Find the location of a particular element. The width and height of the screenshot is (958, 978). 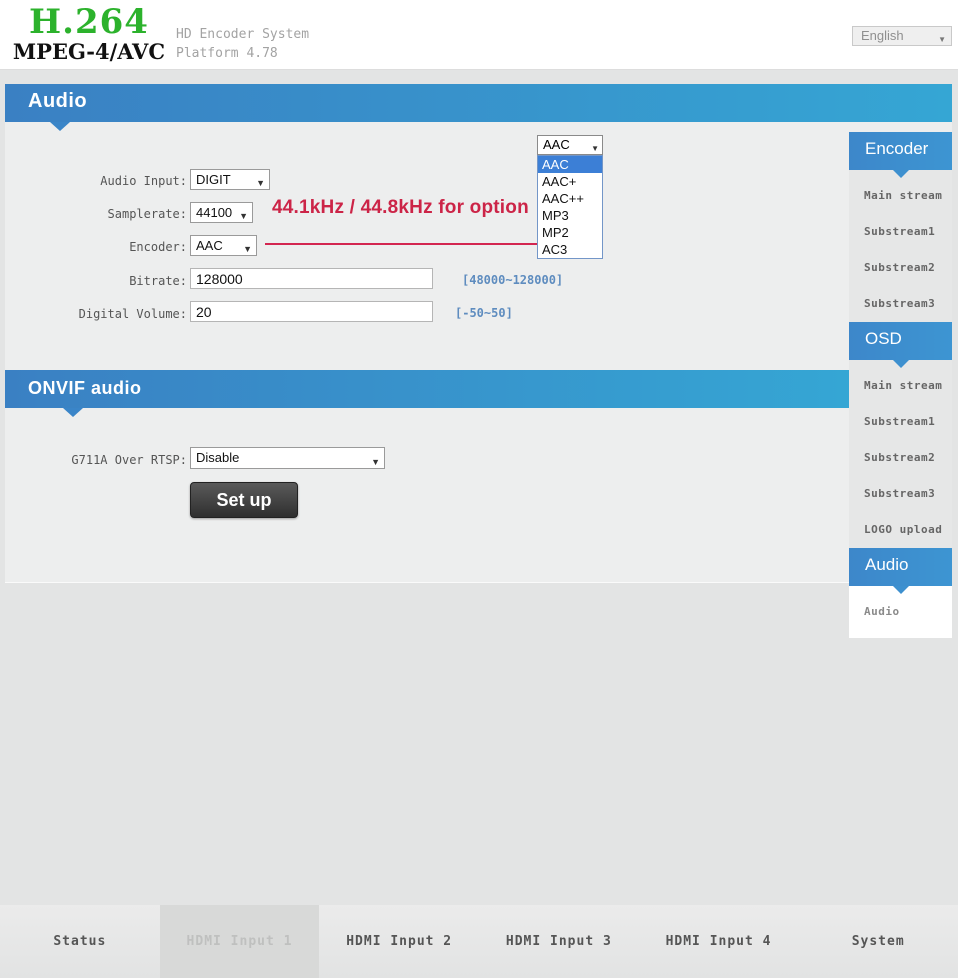

encoder-dropdown-select: AAC ▼ is located at coordinates (570, 145).